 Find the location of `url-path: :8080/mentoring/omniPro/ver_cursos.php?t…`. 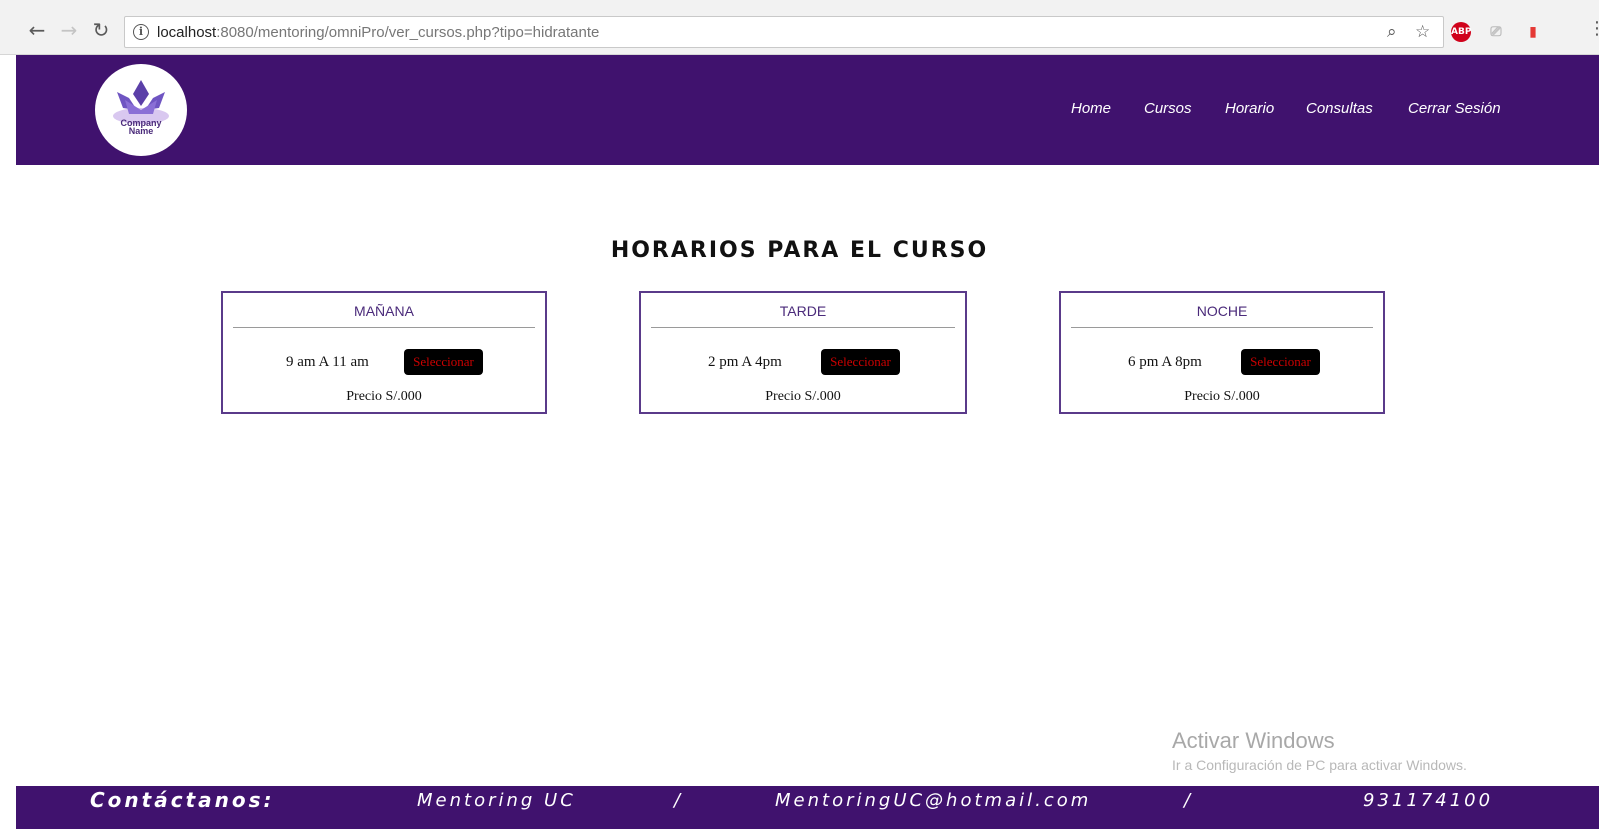

url-path: :8080/mentoring/omniPro/ver_cursos.php?t… is located at coordinates (408, 32).